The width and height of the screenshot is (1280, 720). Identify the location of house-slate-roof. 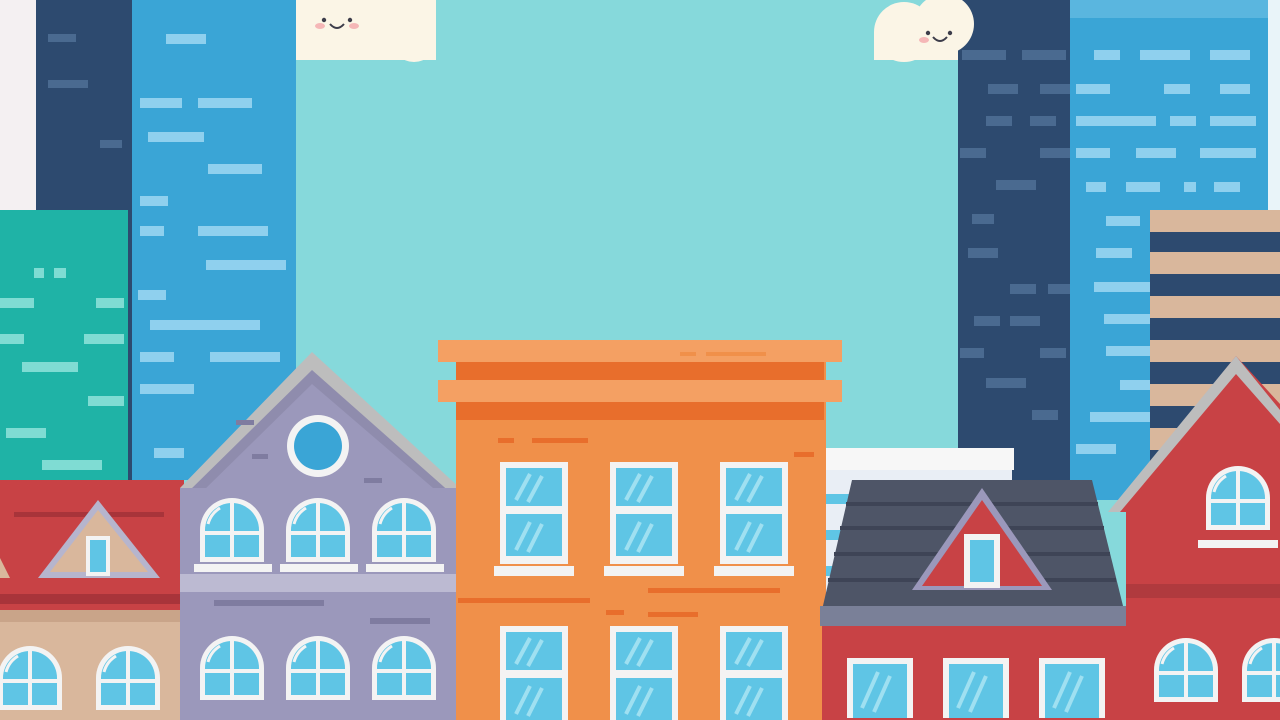
(973, 600).